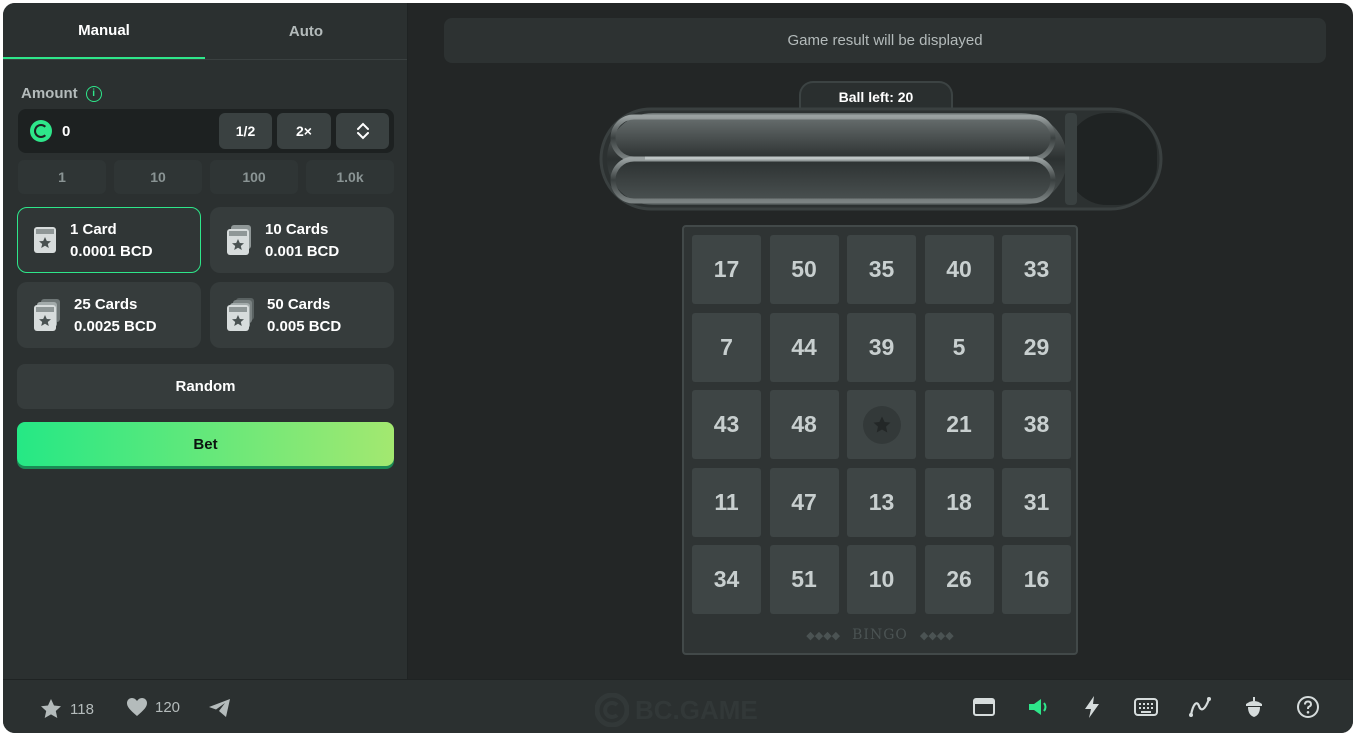 The width and height of the screenshot is (1356, 736). I want to click on bc-game-logo: BC.GAME, so click(676, 710).